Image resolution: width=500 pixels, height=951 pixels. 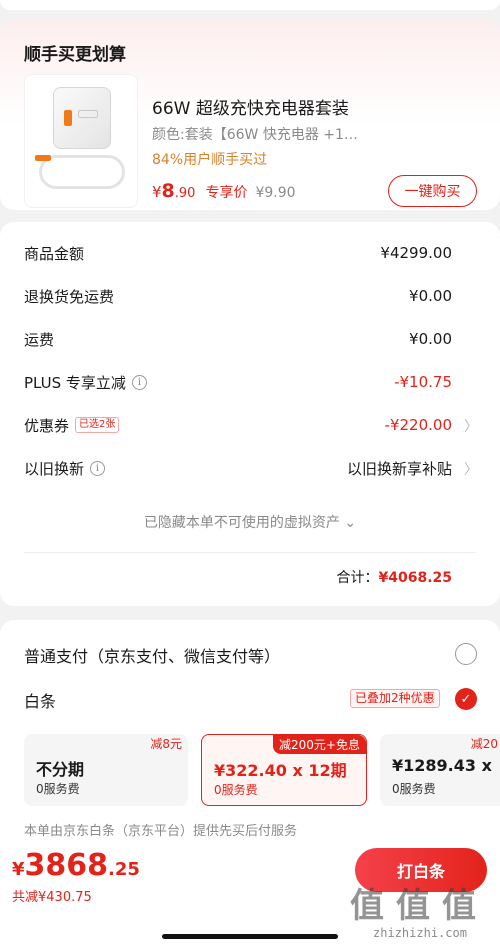 I want to click on order-total: 合计：¥4068.25, so click(x=394, y=577).